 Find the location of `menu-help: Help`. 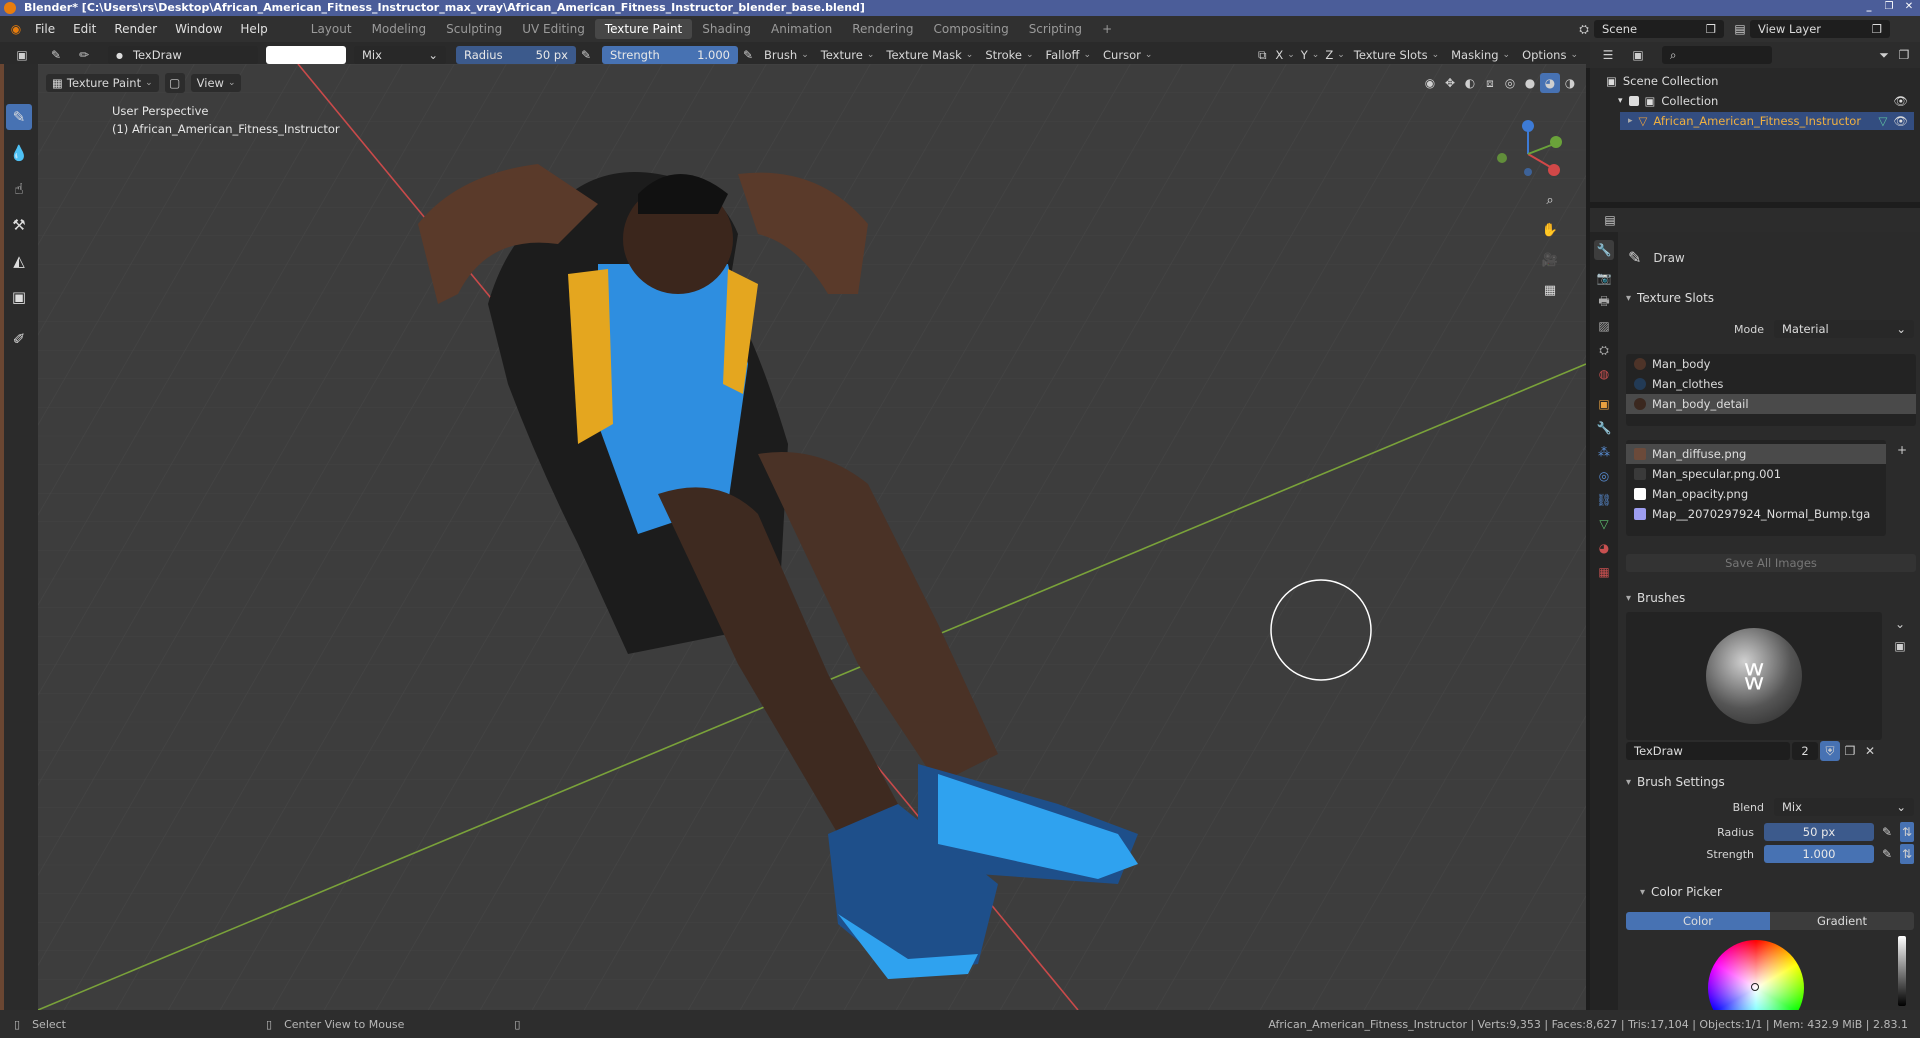

menu-help: Help is located at coordinates (253, 29).